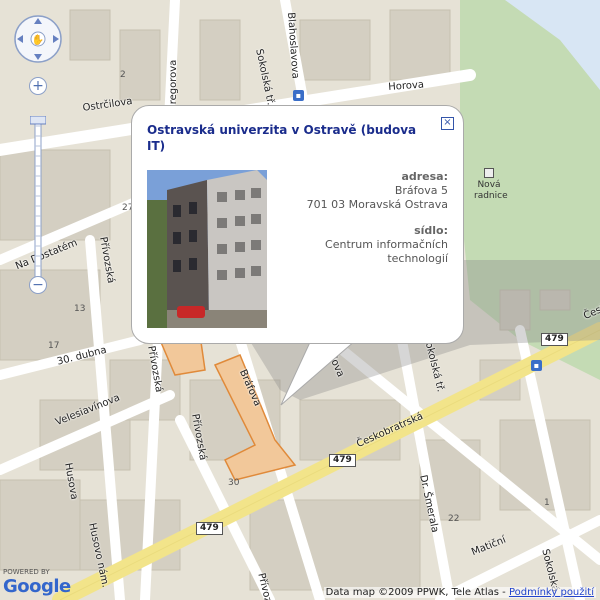 Image resolution: width=600 pixels, height=600 pixels. I want to click on zoom-out-button: −, so click(38, 285).